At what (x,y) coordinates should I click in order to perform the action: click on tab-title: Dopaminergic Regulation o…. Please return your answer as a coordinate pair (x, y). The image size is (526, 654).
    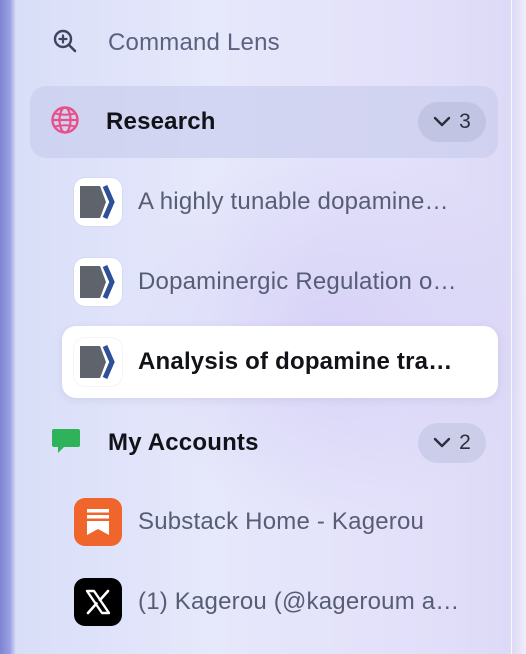
    Looking at the image, I should click on (297, 281).